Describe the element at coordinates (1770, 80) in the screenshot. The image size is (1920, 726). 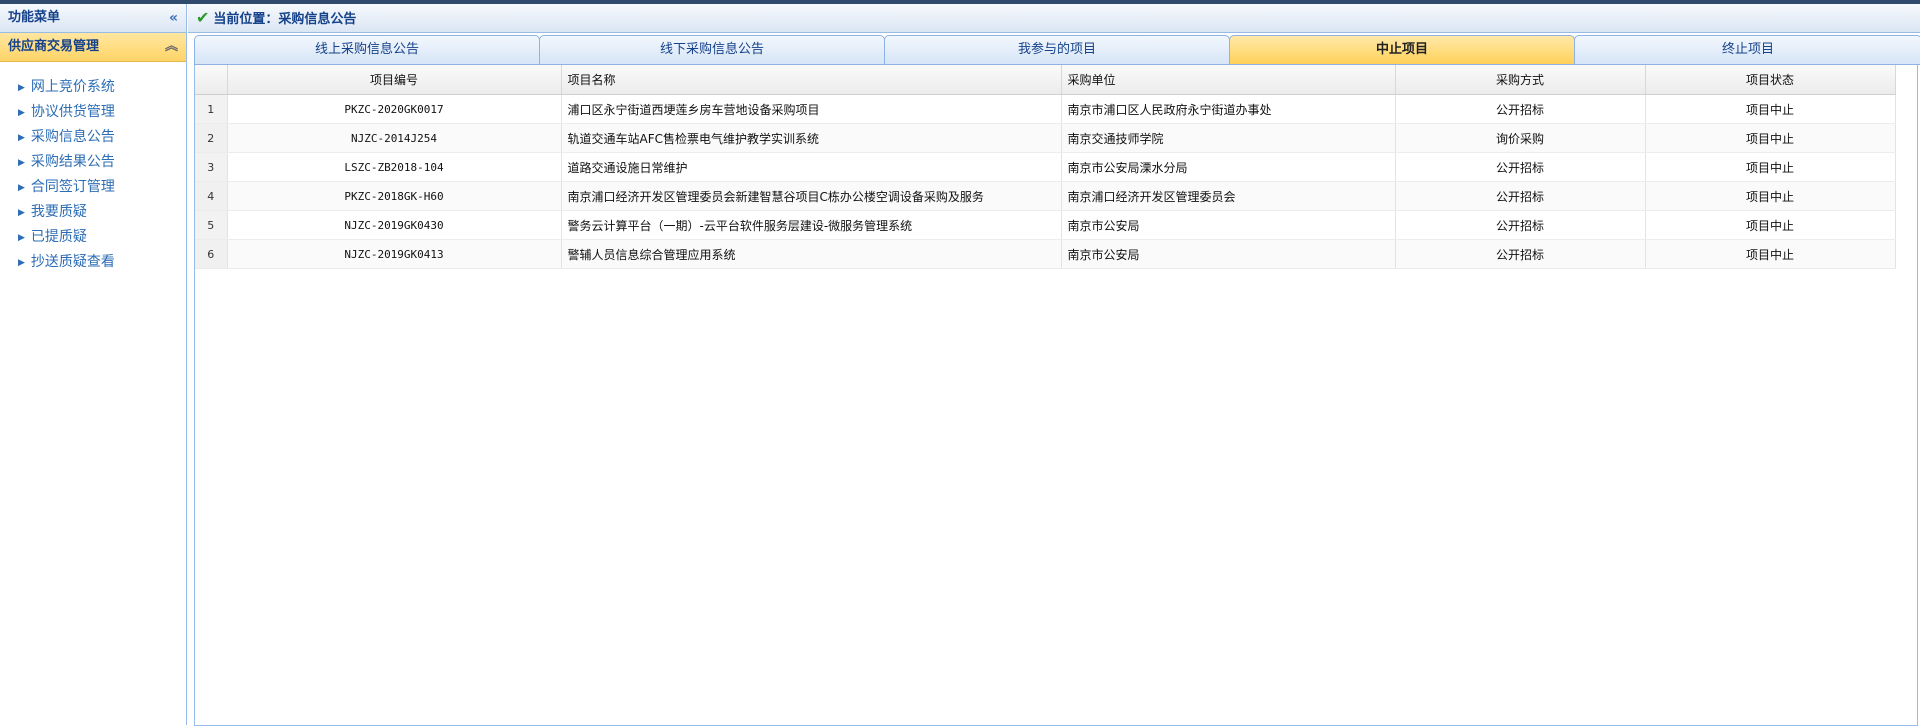
I see `column-header-status: 项目状态` at that location.